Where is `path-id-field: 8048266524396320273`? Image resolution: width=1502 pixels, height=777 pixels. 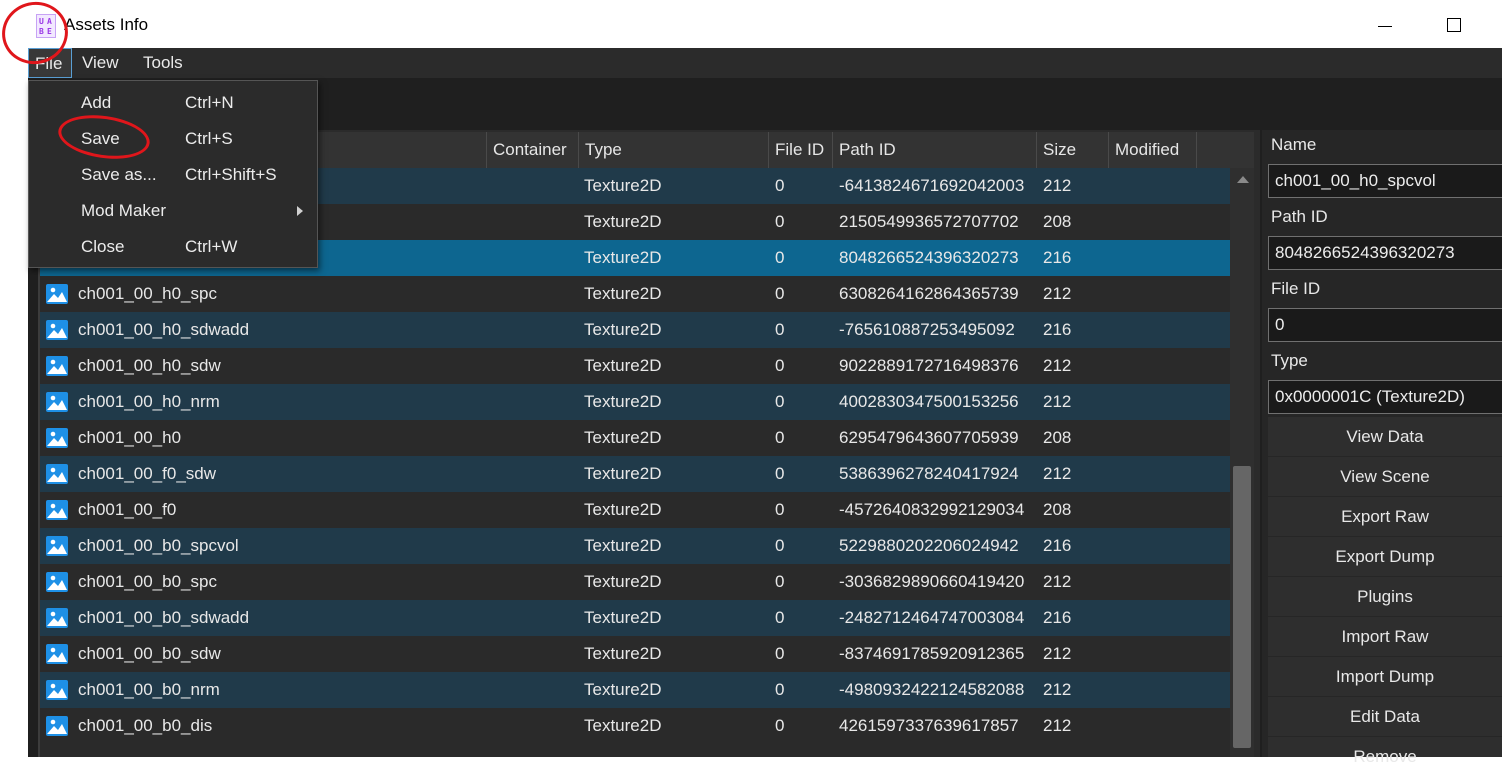 path-id-field: 8048266524396320273 is located at coordinates (1385, 253).